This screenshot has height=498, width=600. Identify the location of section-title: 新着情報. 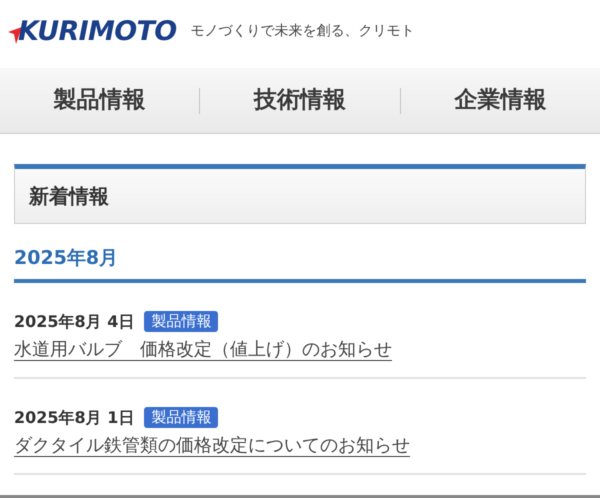
(69, 196).